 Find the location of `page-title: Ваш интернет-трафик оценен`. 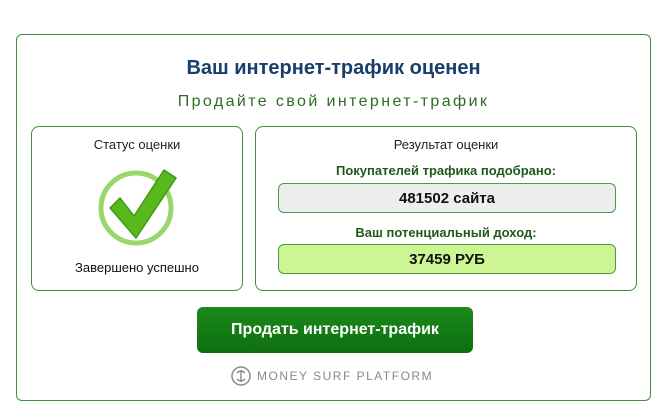

page-title: Ваш интернет-трафик оценен is located at coordinates (333, 68).